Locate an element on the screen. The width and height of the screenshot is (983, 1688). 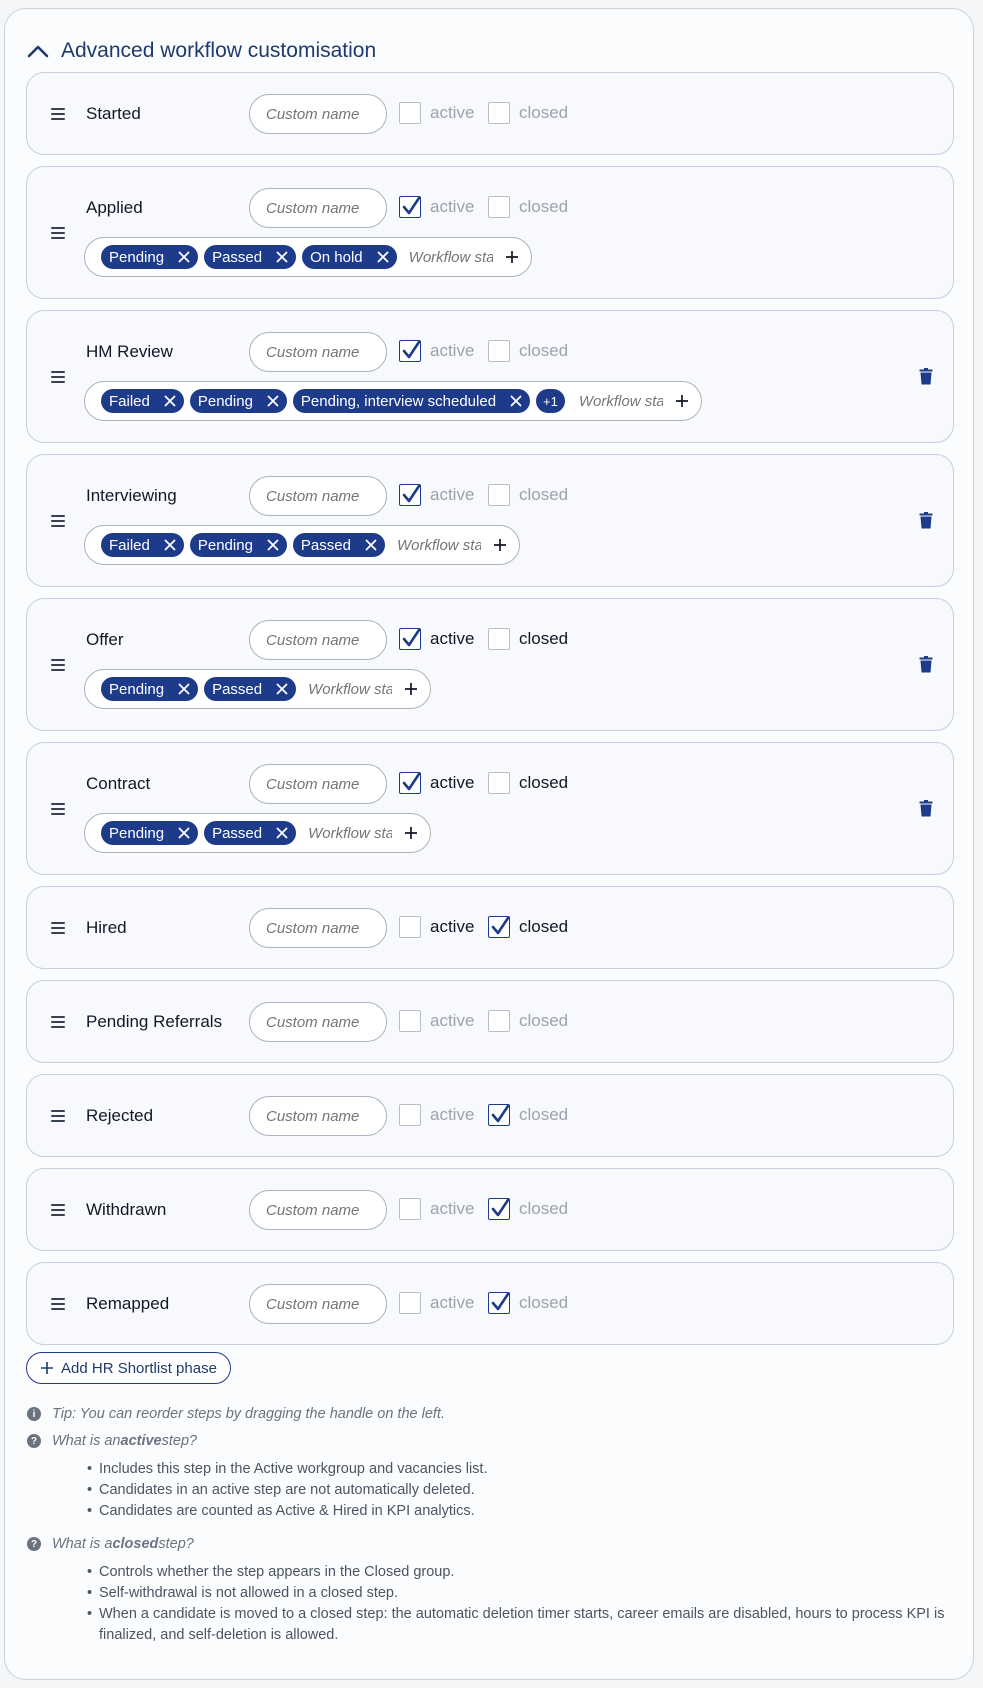
section-toggle: Advanced workflow customisation is located at coordinates (201, 51).